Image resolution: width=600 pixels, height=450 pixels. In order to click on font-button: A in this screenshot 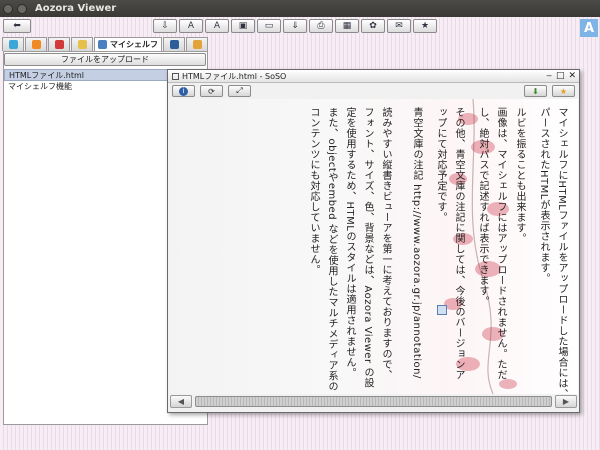, I will do `click(191, 26)`.